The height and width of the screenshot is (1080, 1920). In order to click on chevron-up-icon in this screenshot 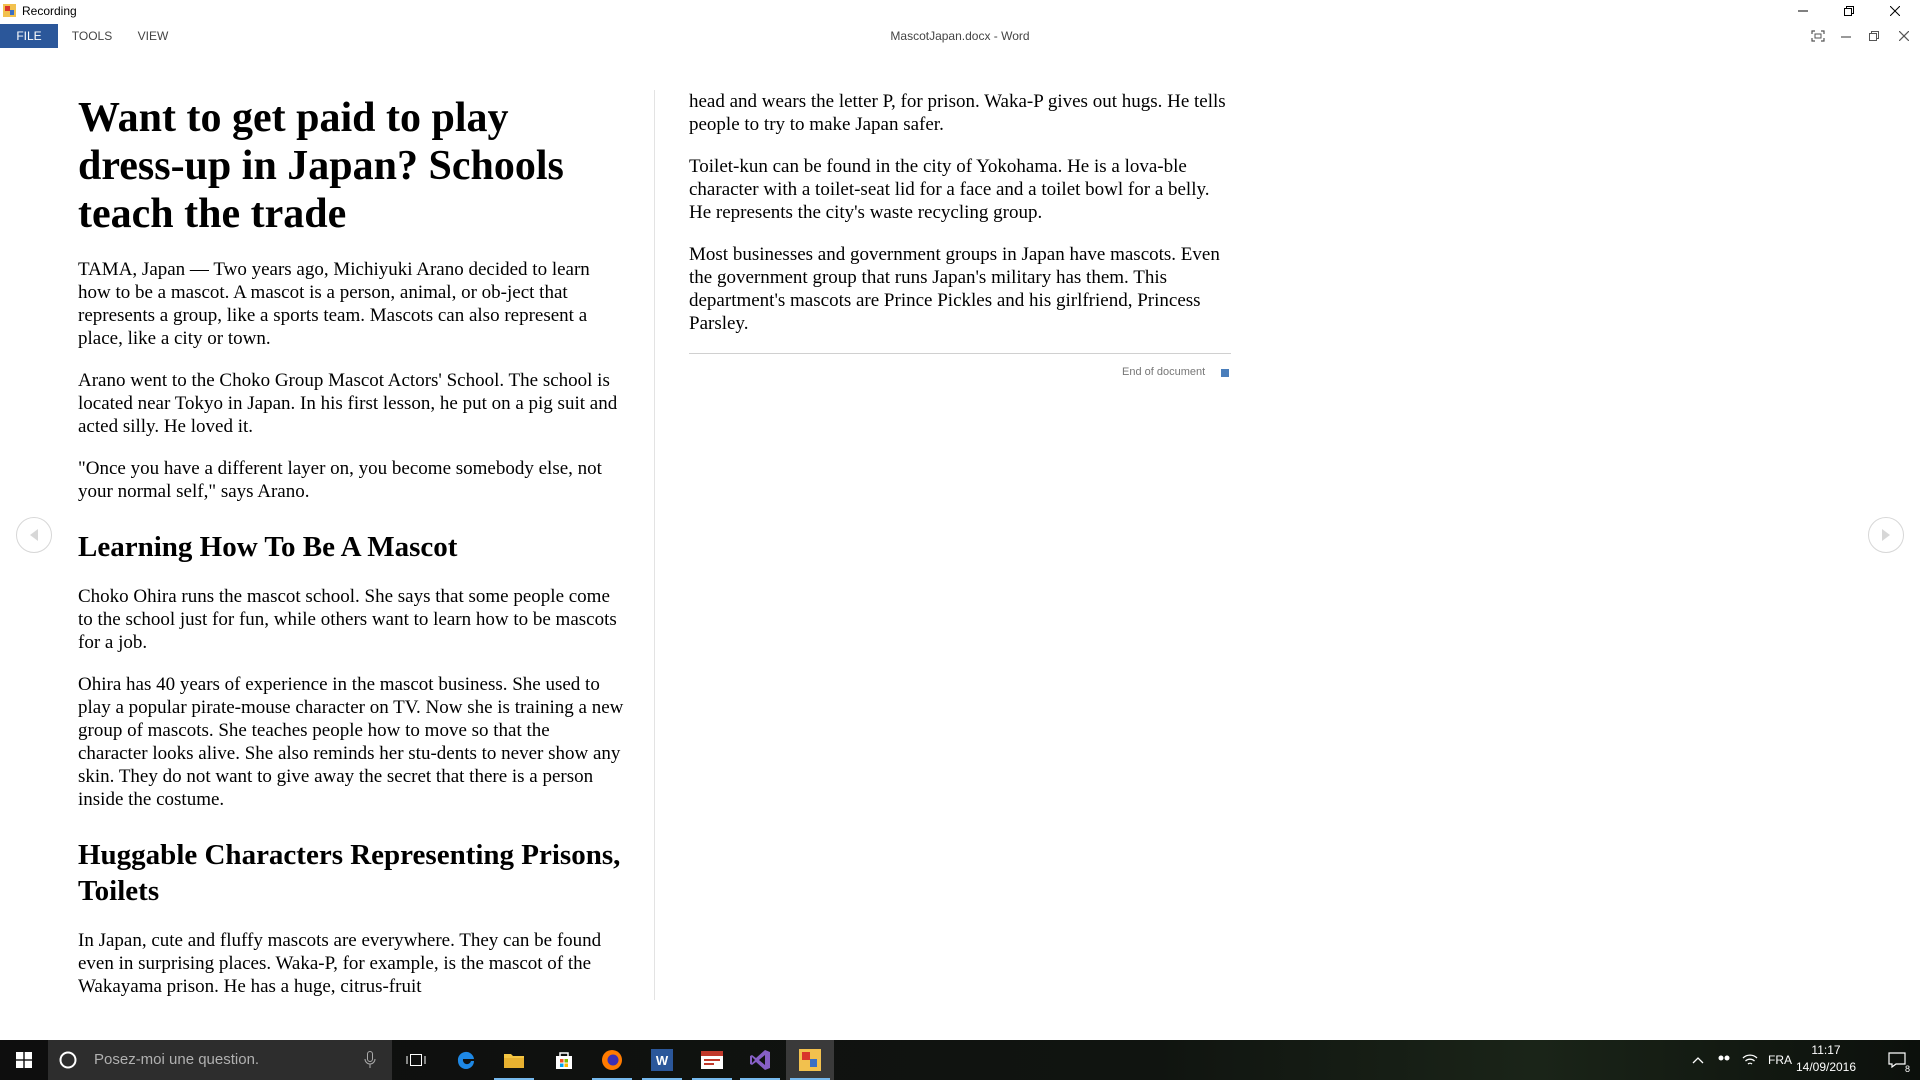, I will do `click(1698, 1060)`.